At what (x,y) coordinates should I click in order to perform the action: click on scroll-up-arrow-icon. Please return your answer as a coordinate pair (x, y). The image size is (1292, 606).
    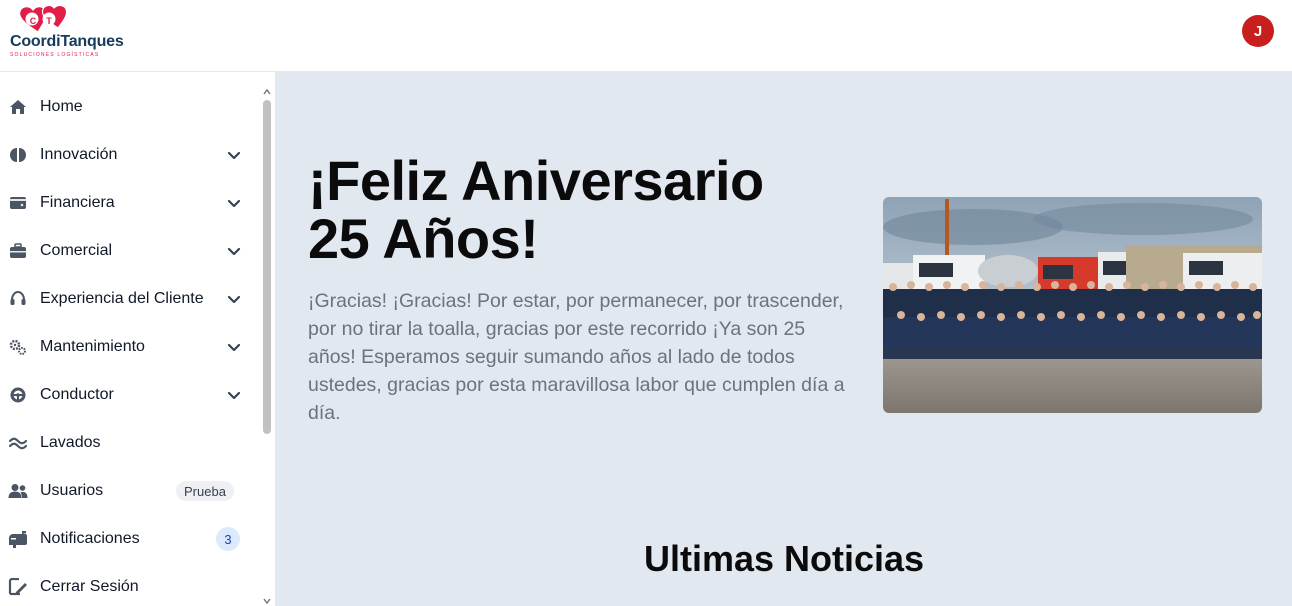
    Looking at the image, I should click on (267, 92).